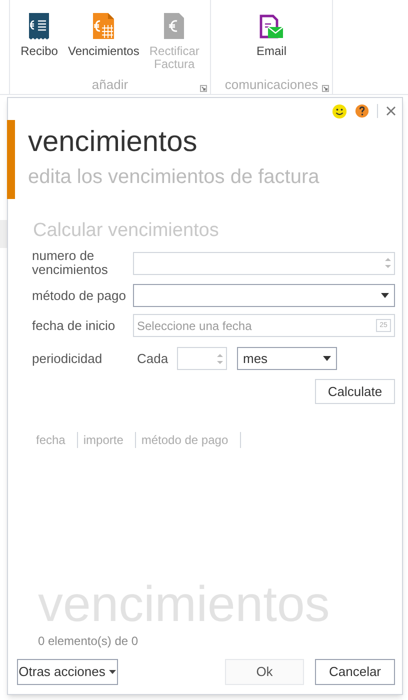 This screenshot has height=700, width=408. I want to click on group-label: añadir, so click(110, 85).